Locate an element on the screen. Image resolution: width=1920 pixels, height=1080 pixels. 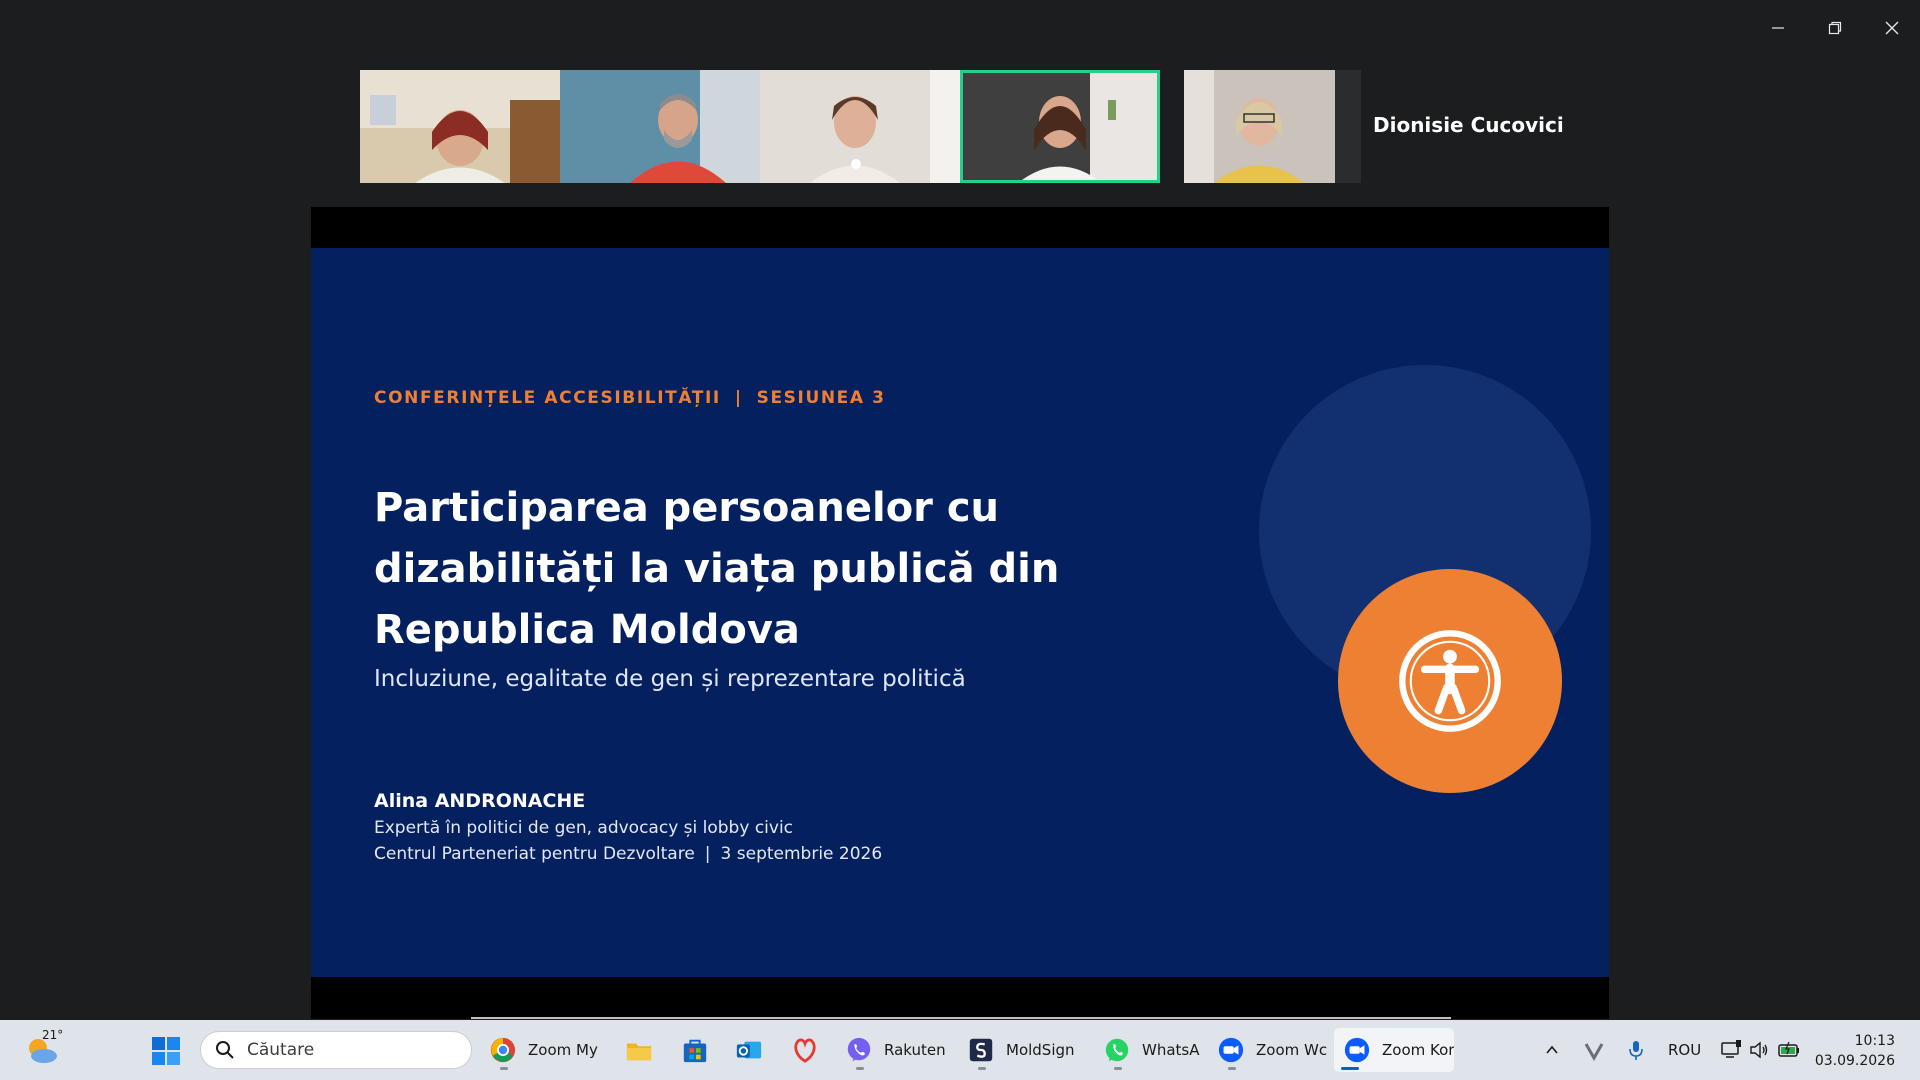
slide-kicker: CONFERINȚELE ACCESIBILITĂȚII | SESIUNEA 3 is located at coordinates (630, 398).